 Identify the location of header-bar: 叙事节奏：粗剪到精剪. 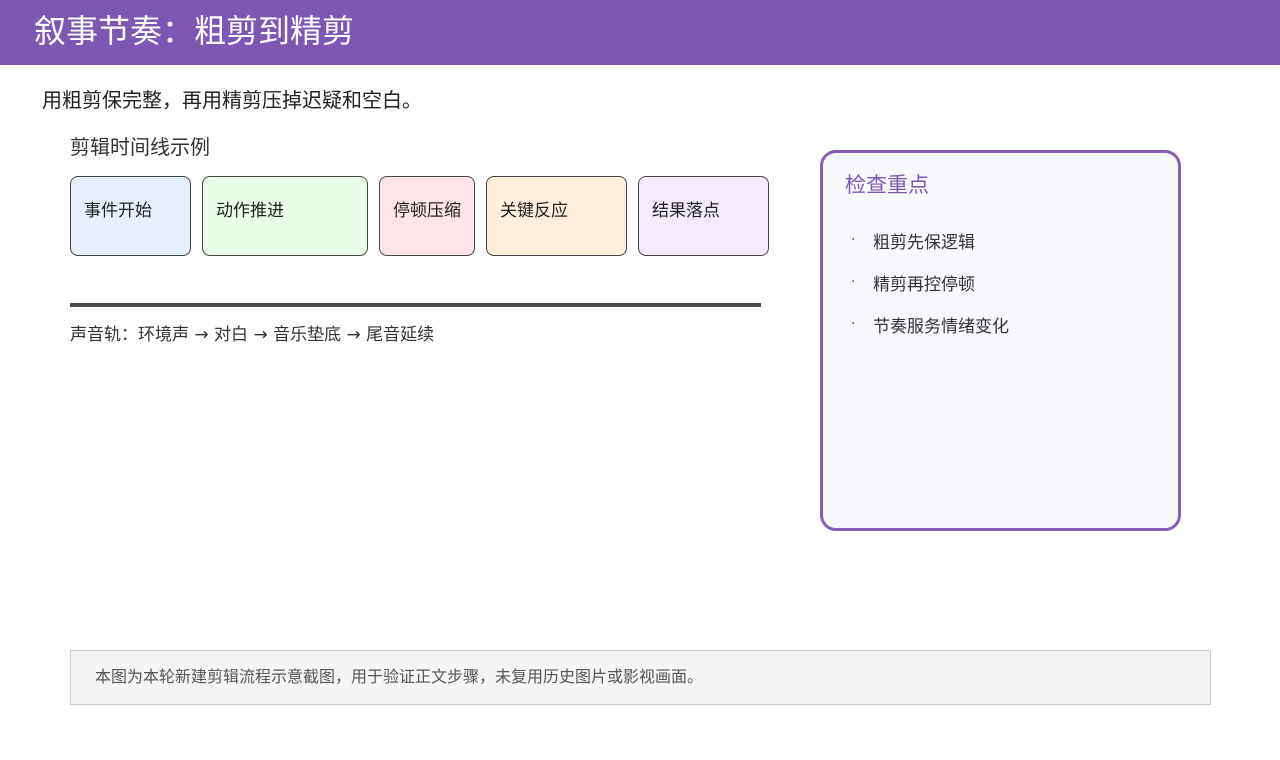
(640, 32).